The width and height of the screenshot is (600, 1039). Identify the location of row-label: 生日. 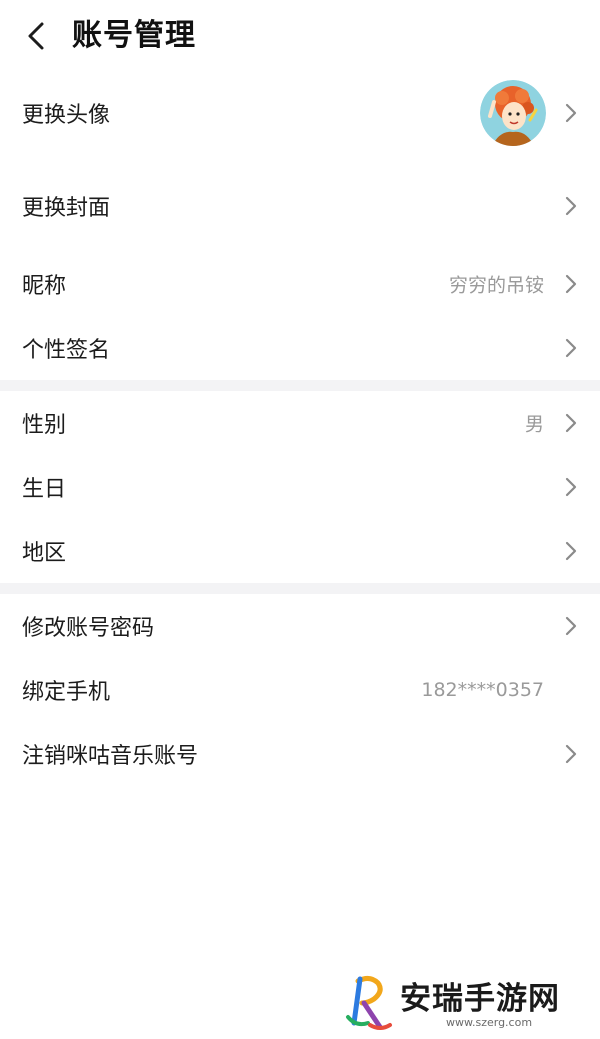
(44, 489).